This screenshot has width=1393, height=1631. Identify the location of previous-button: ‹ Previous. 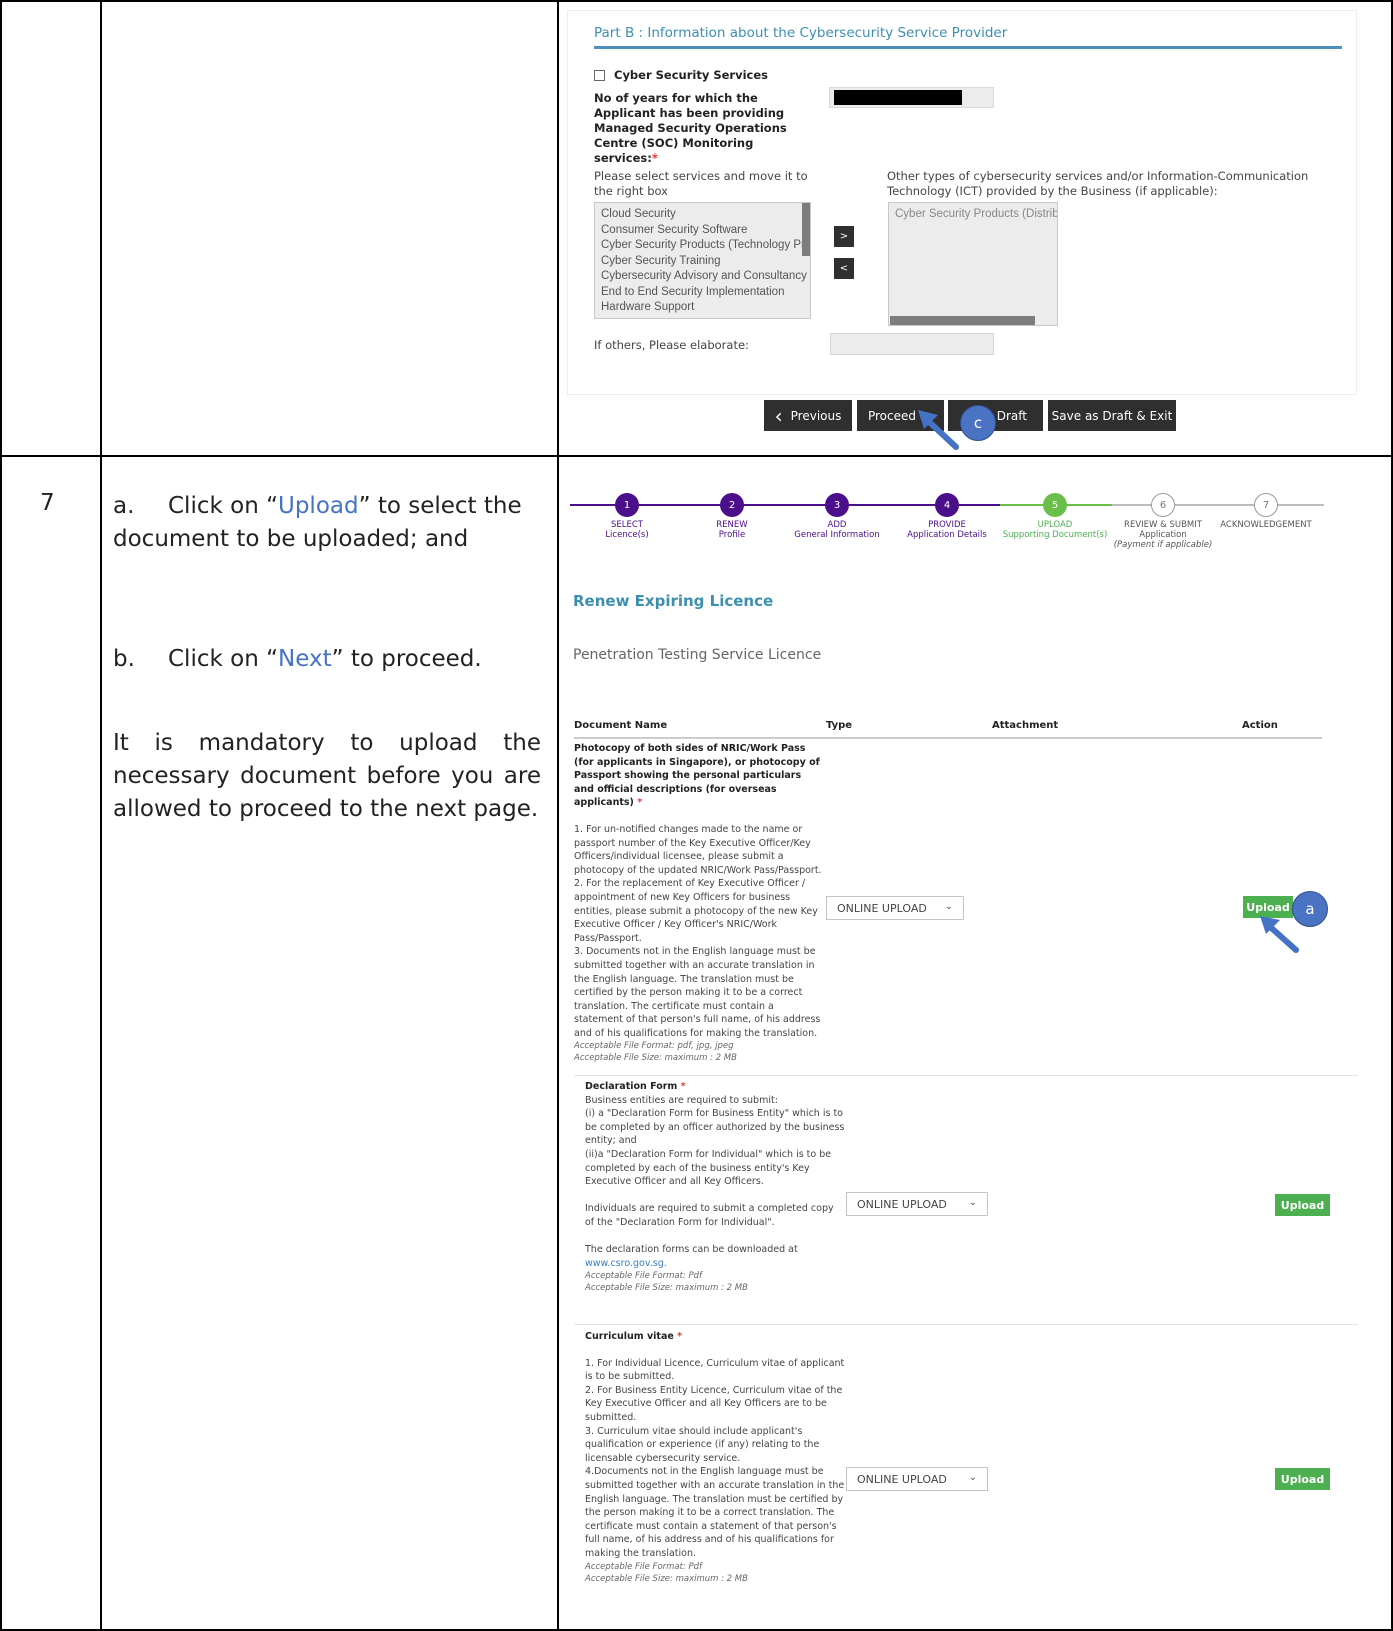
(808, 415).